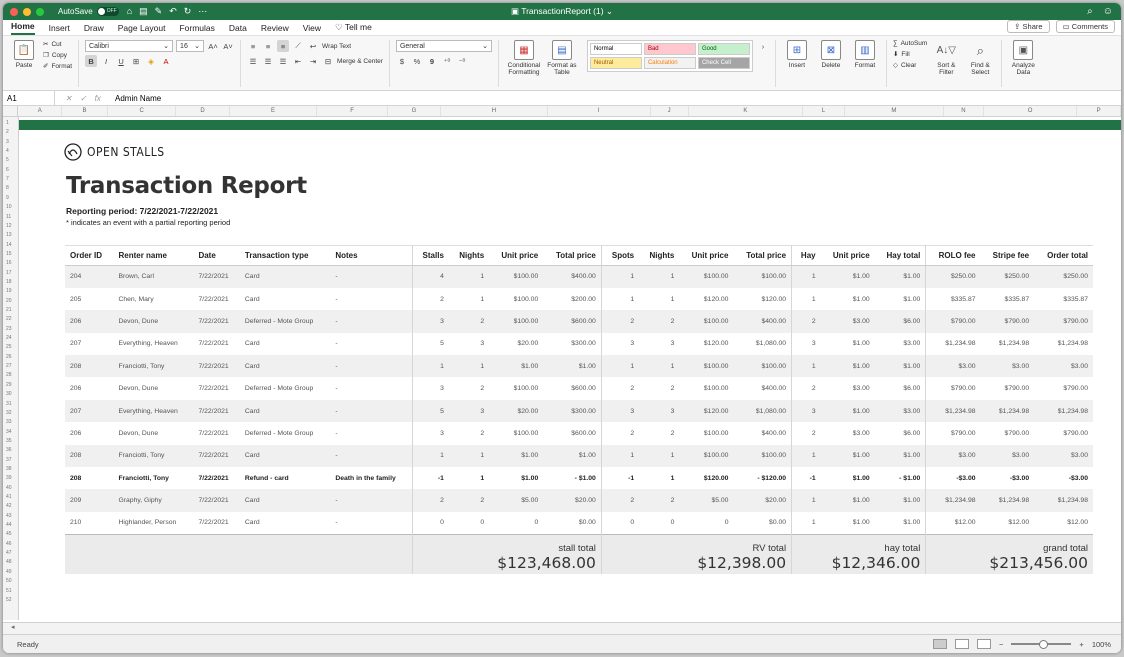  I want to click on row-number: 35, so click(11, 441).